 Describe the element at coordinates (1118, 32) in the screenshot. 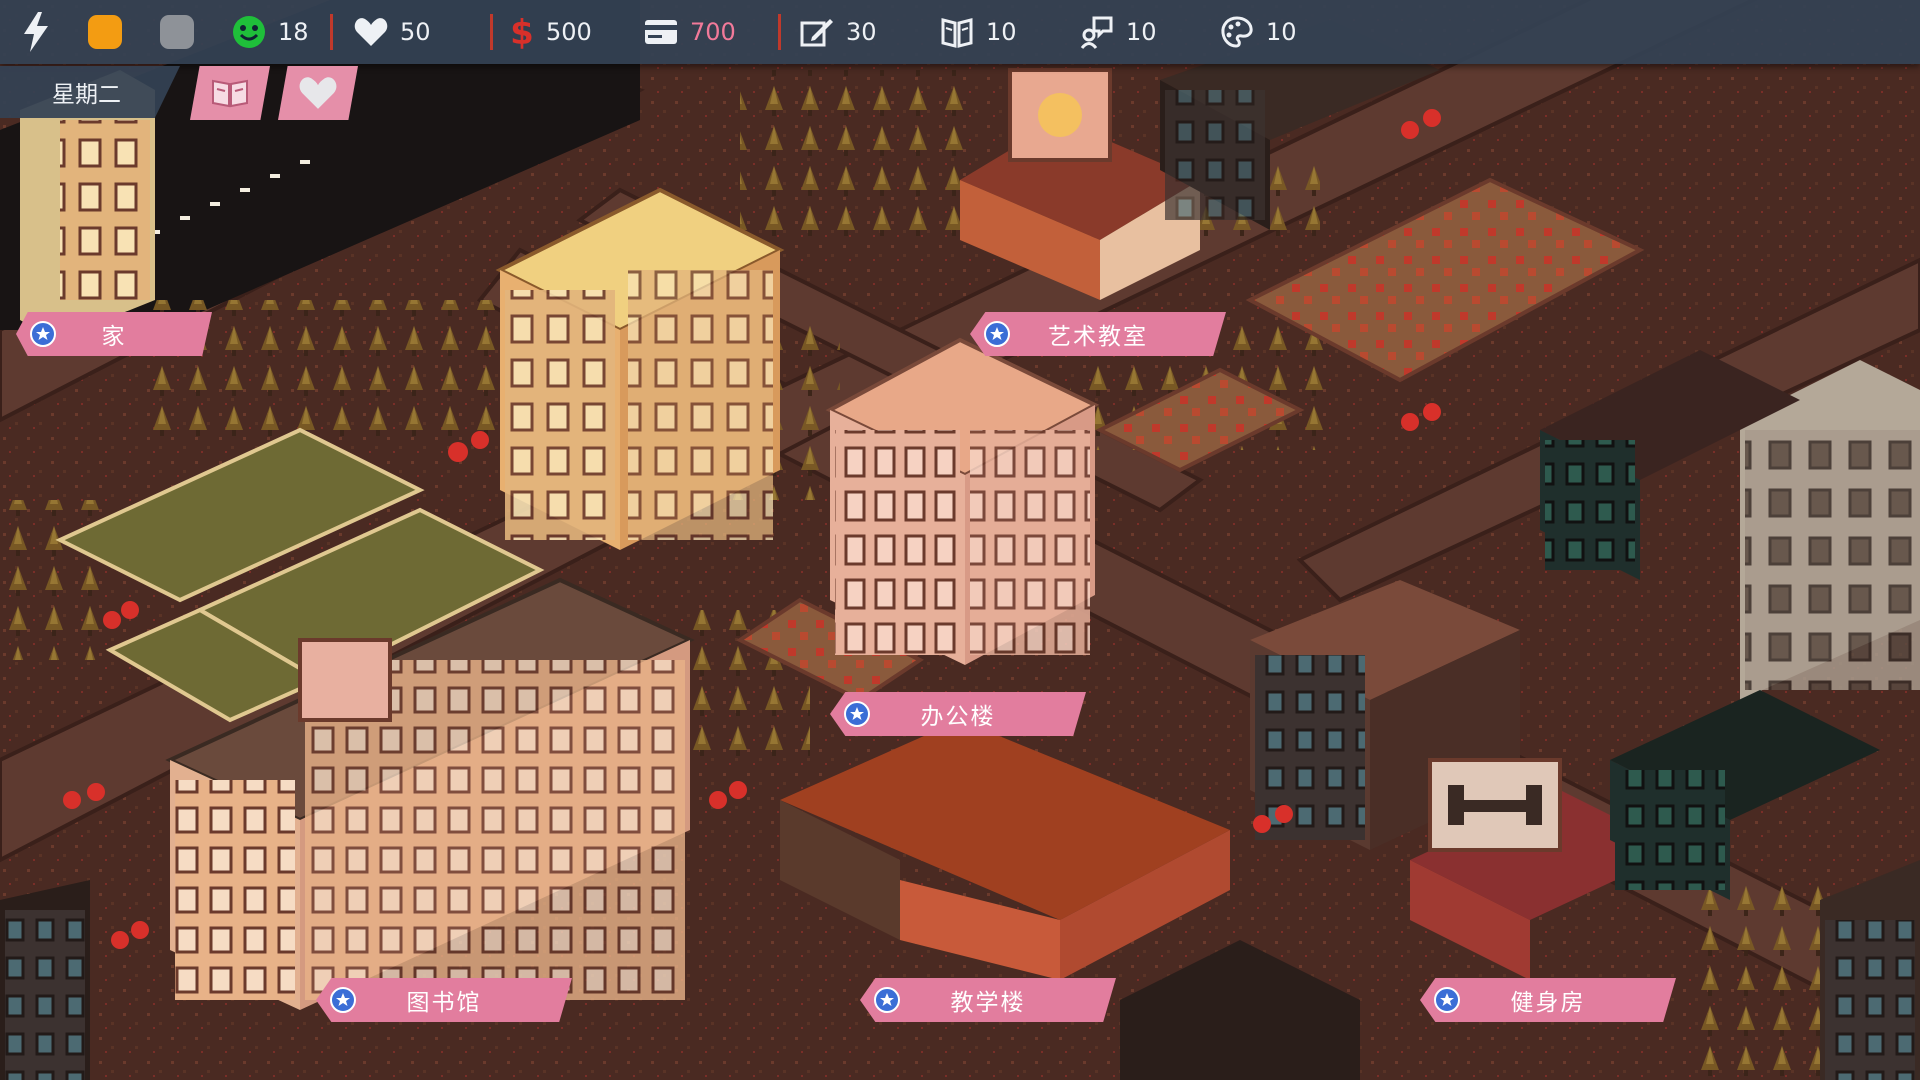

I see `social-stat: 10` at that location.